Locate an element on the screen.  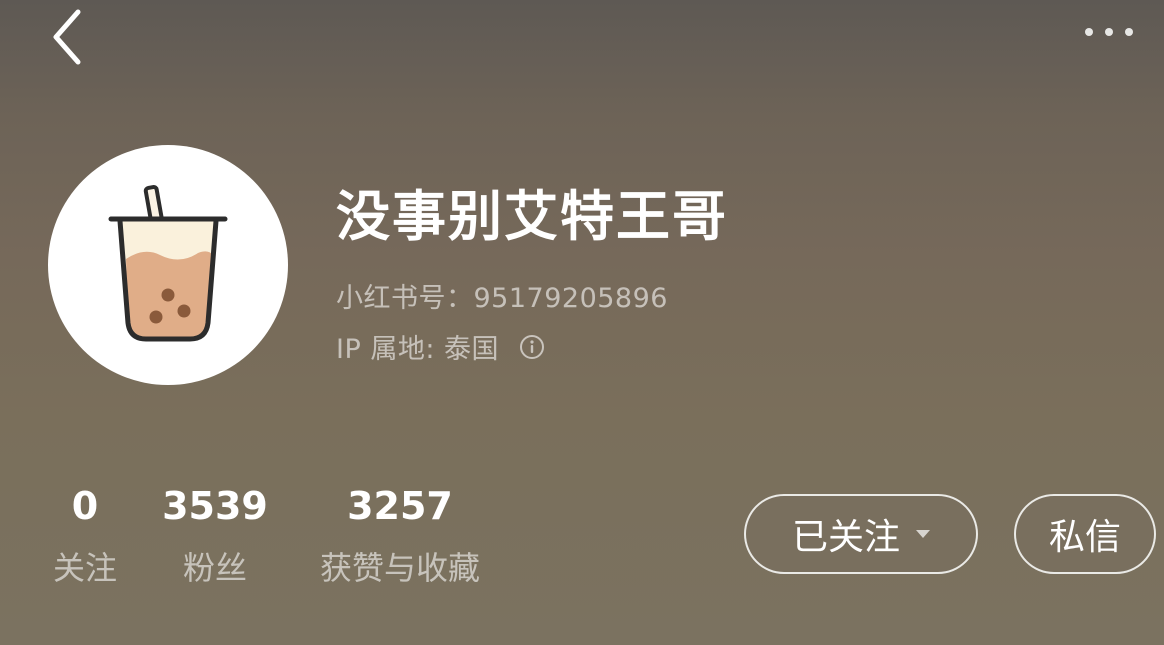
ip-location-row: IP 属地: 泰国 is located at coordinates (440, 346).